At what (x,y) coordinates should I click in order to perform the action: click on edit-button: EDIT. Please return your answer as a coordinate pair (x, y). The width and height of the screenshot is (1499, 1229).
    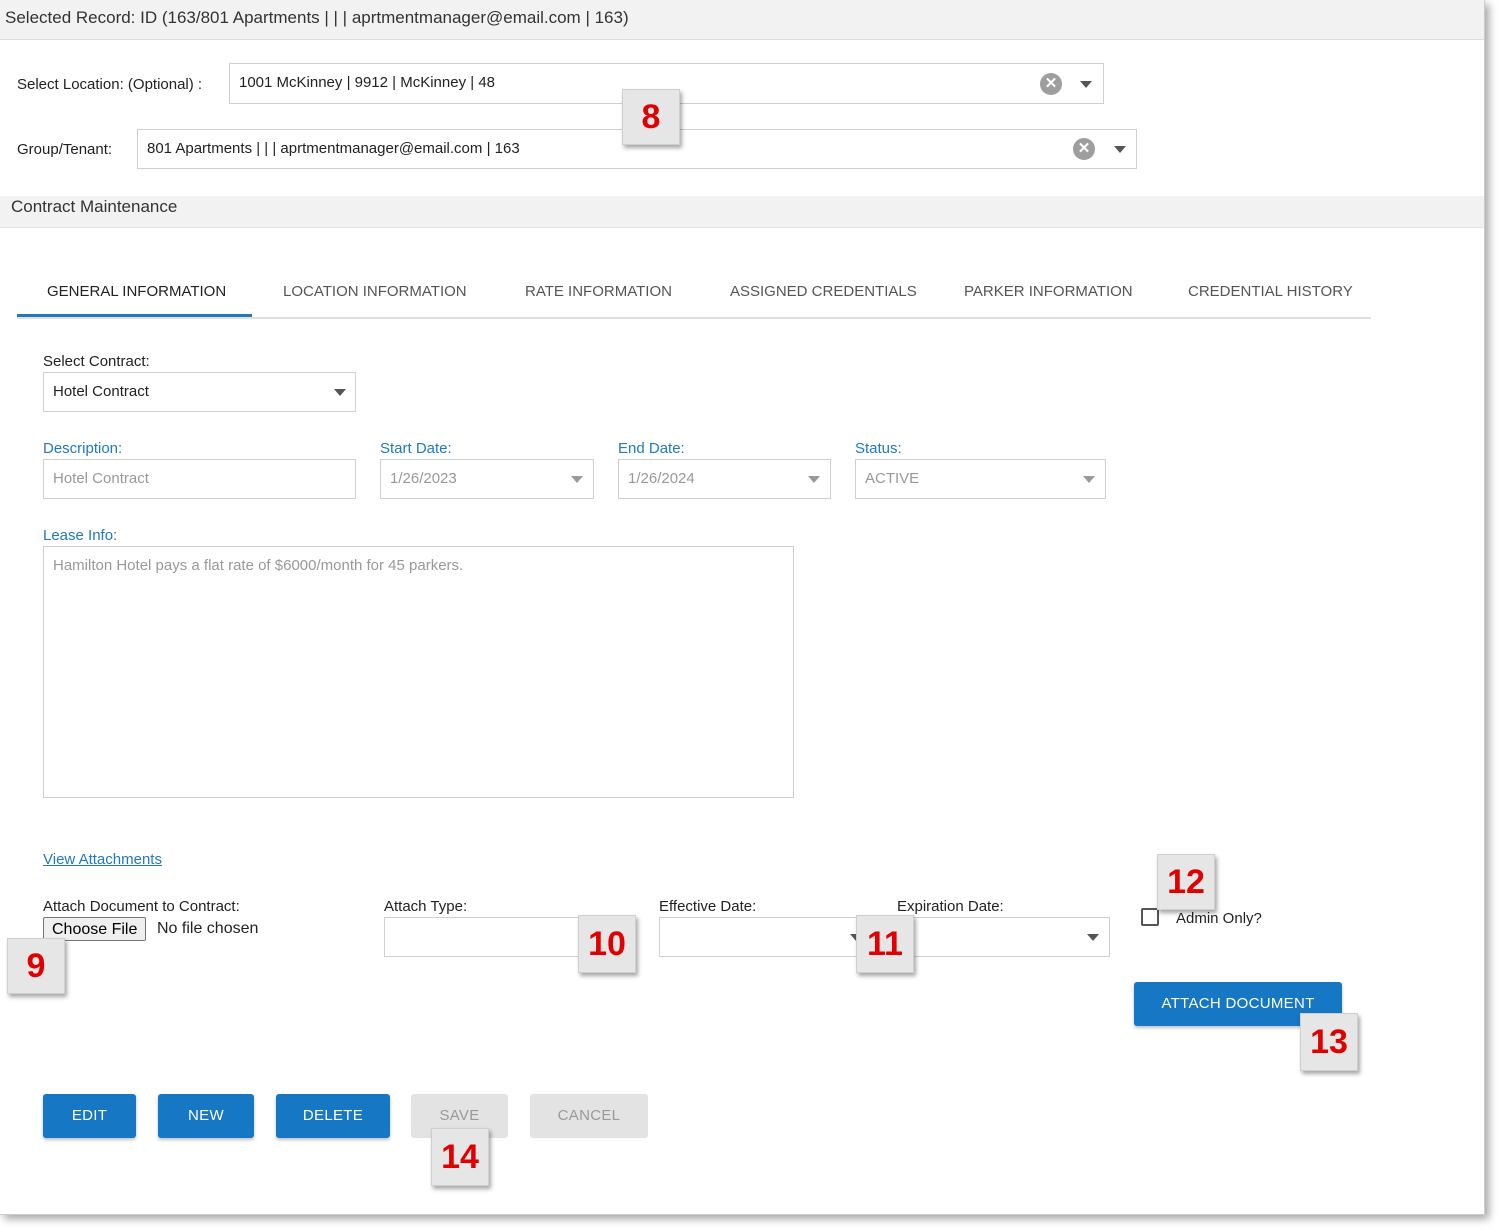
    Looking at the image, I should click on (89, 1116).